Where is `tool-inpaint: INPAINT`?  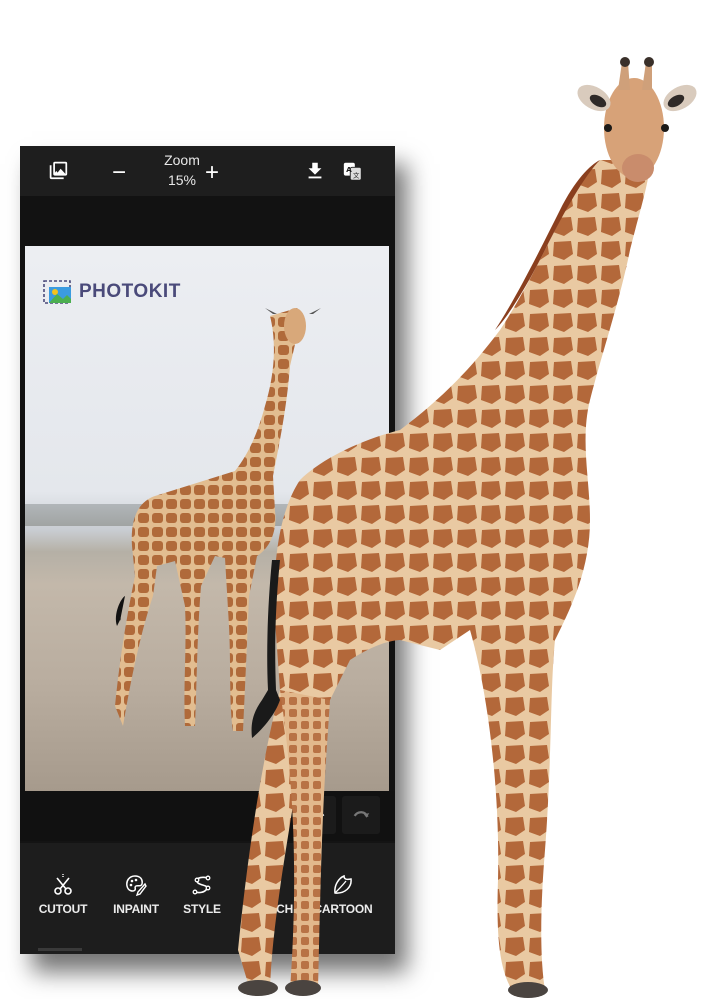
tool-inpaint: INPAINT is located at coordinates (136, 903).